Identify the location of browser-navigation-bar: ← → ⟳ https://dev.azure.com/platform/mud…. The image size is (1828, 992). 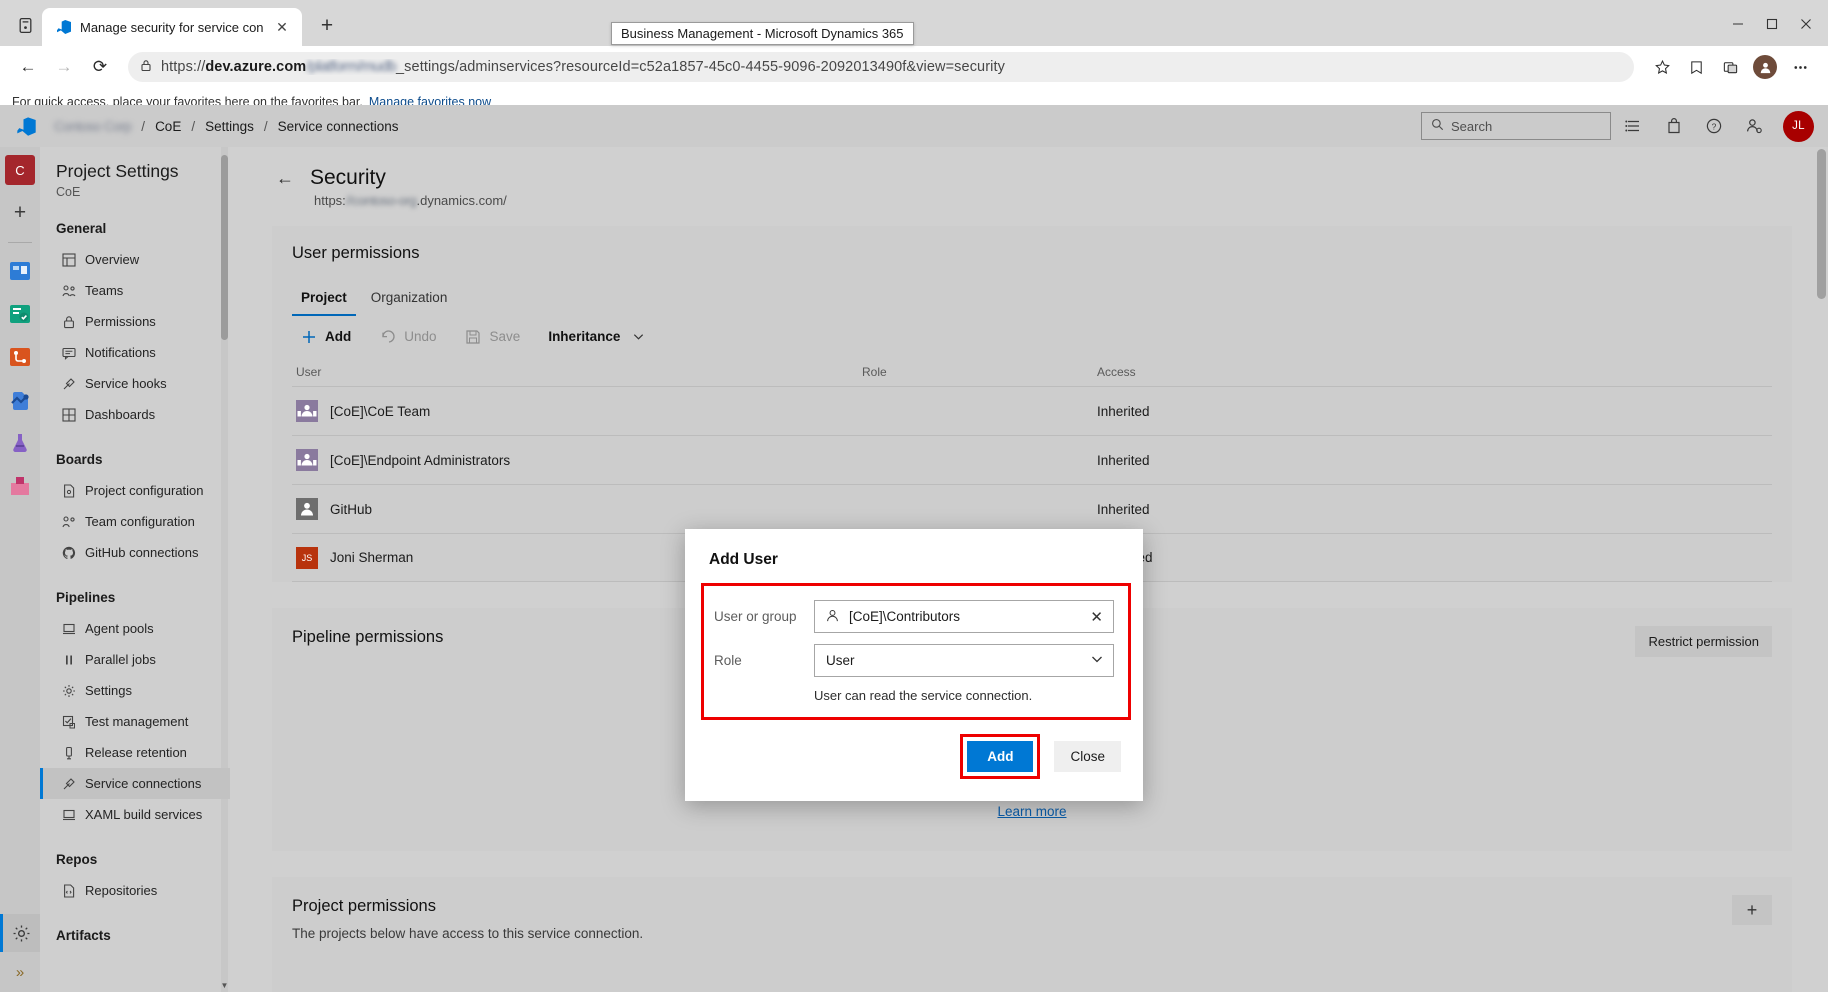
(914, 67).